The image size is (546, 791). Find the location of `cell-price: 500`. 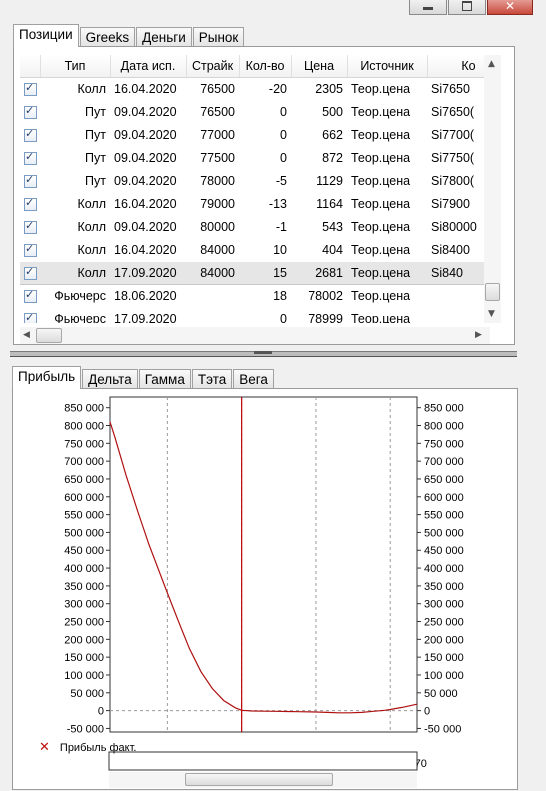

cell-price: 500 is located at coordinates (332, 112).